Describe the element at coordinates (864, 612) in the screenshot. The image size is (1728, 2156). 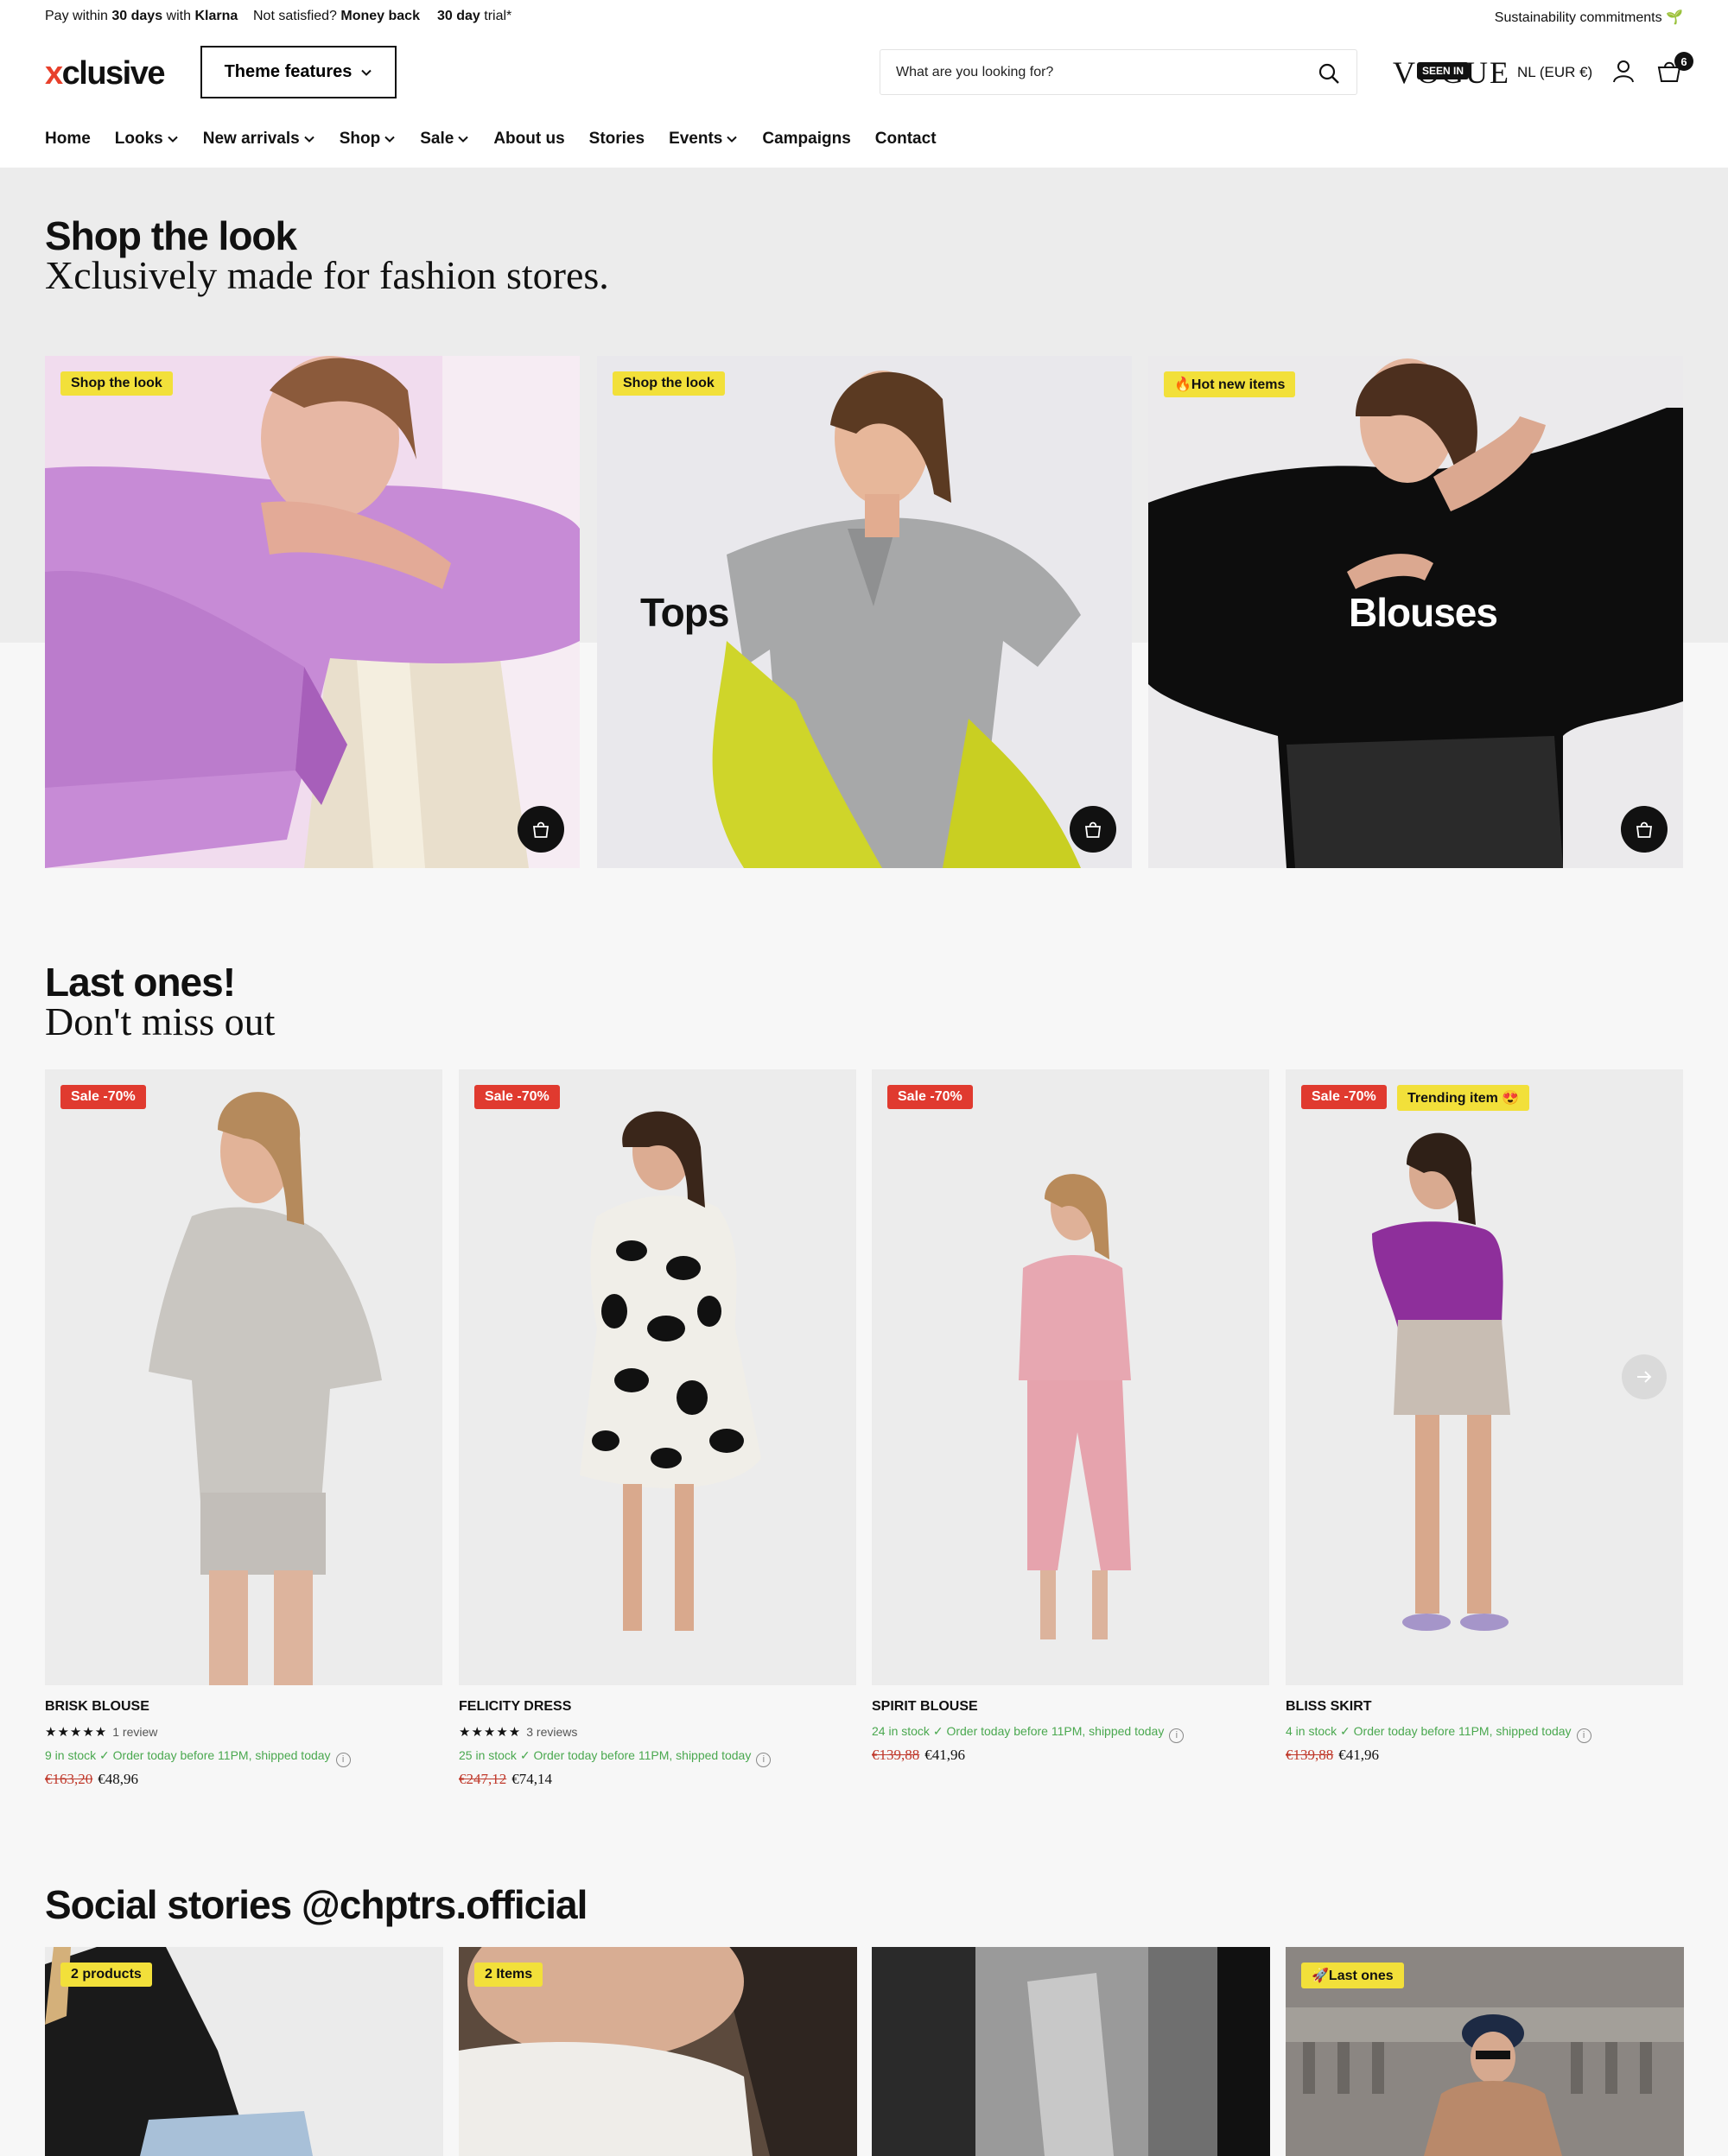
I see `look-card-tops: Shop the look Tops` at that location.